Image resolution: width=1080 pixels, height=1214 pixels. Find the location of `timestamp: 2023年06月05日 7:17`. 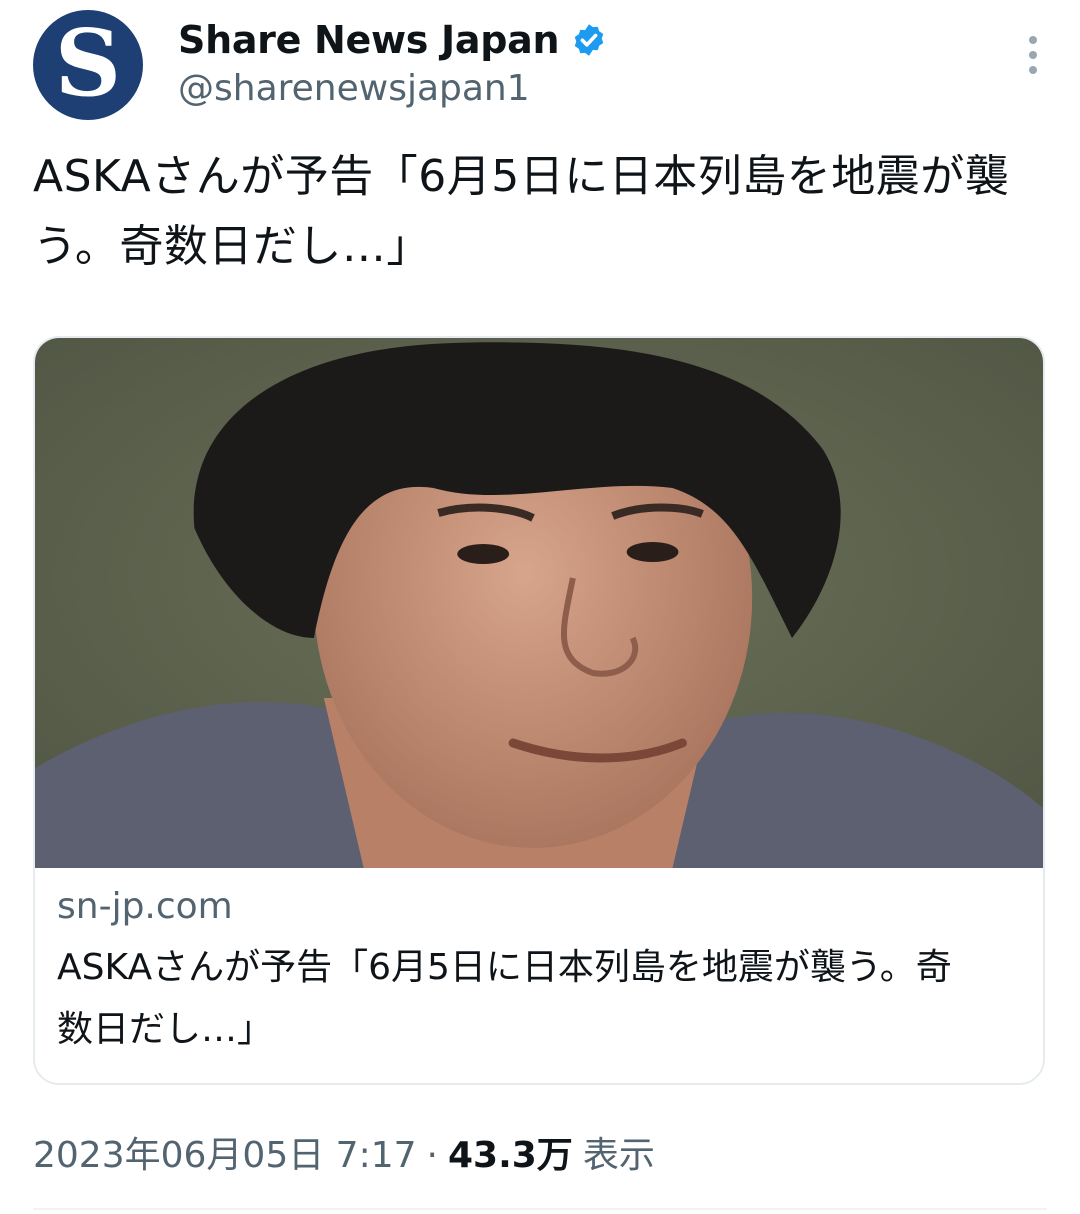

timestamp: 2023年06月05日 7:17 is located at coordinates (225, 1152).